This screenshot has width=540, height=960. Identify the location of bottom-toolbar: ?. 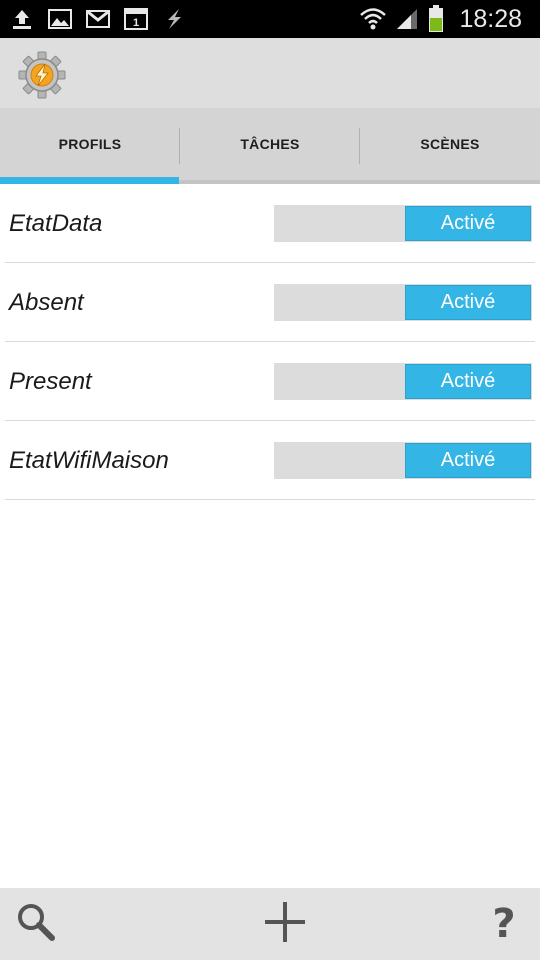
(270, 924).